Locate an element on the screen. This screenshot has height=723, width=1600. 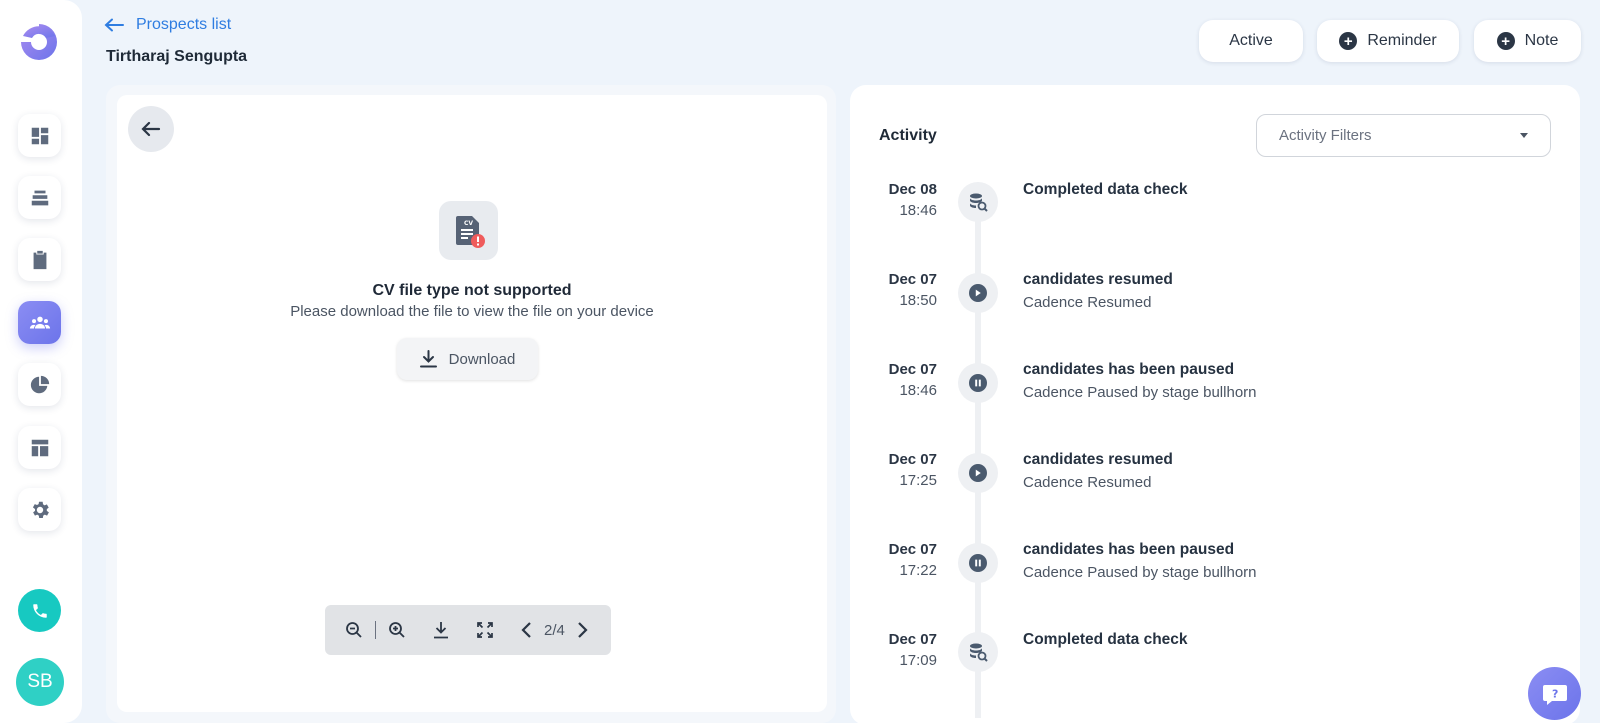
gear-icon is located at coordinates (40, 509).